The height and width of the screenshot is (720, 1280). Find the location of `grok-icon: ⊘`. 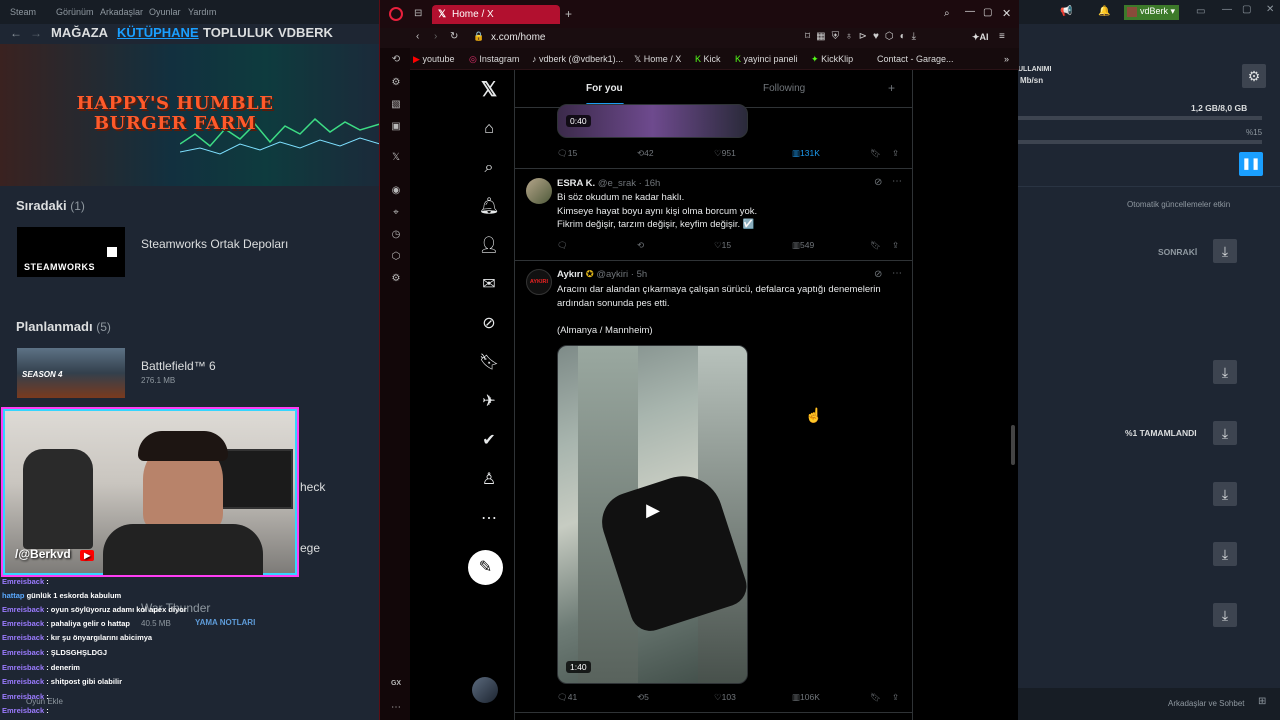

grok-icon: ⊘ is located at coordinates (489, 324).